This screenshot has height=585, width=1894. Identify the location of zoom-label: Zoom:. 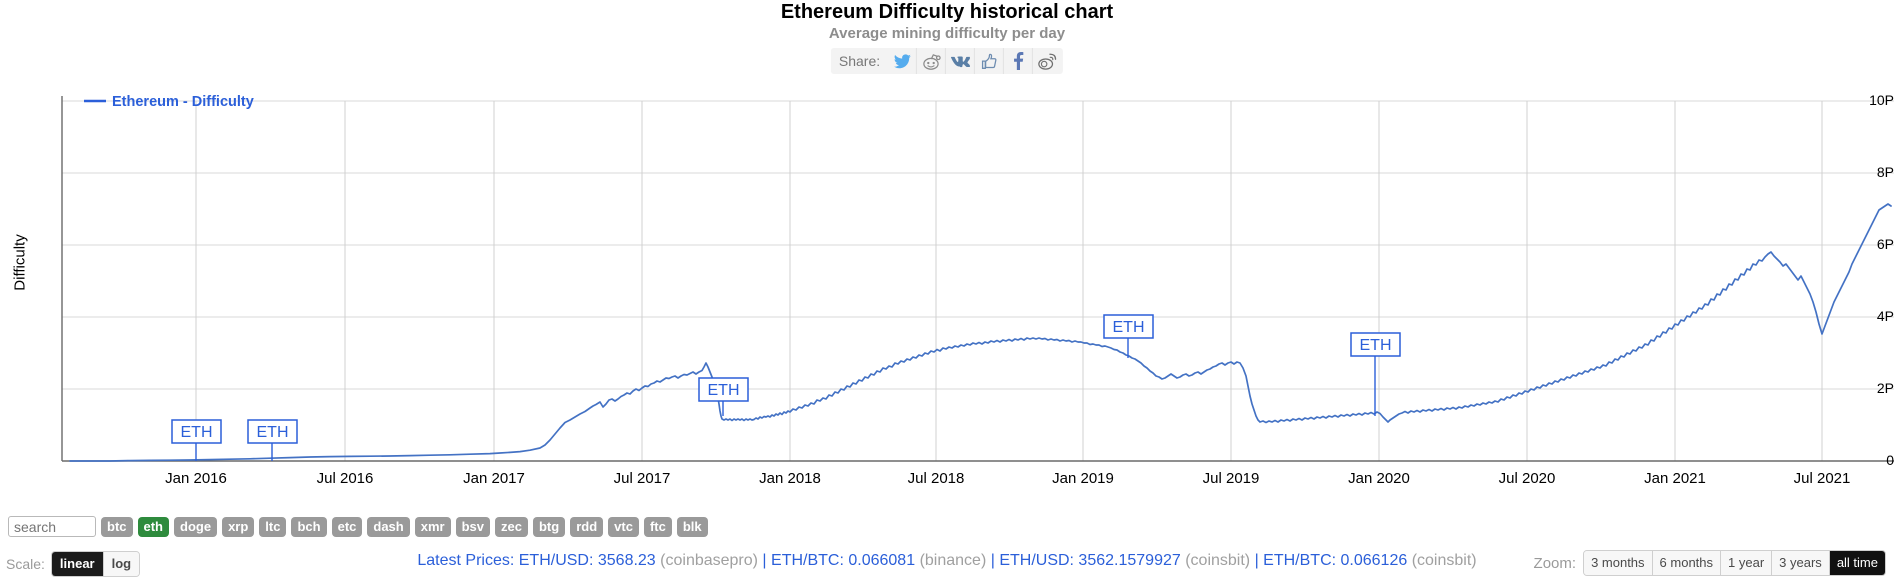
(1555, 563).